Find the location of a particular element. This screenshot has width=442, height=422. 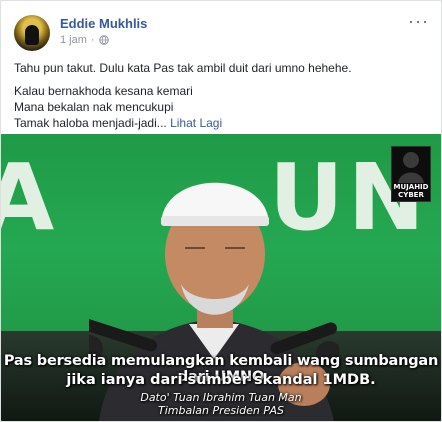

background-lettering: A is located at coordinates (29, 197).